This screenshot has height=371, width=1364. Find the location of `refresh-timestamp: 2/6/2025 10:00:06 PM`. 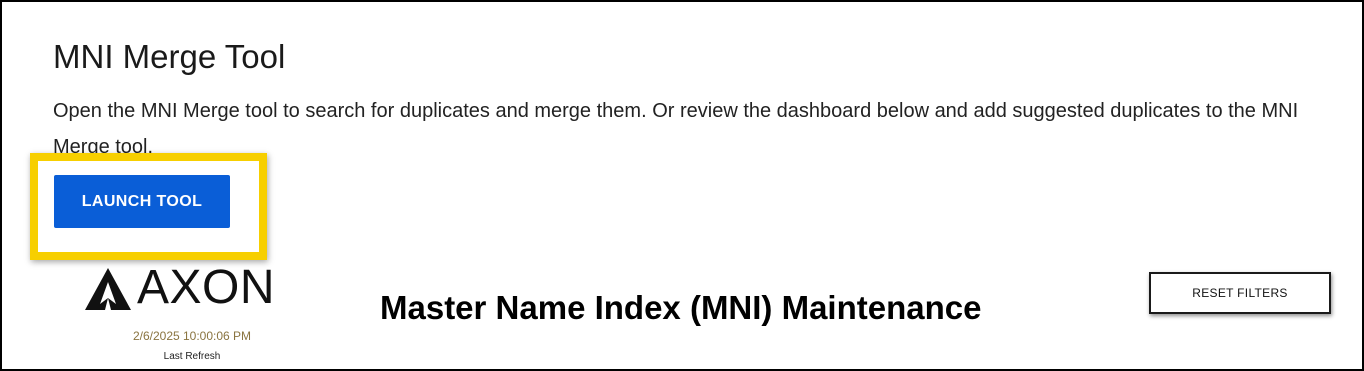

refresh-timestamp: 2/6/2025 10:00:06 PM is located at coordinates (192, 336).